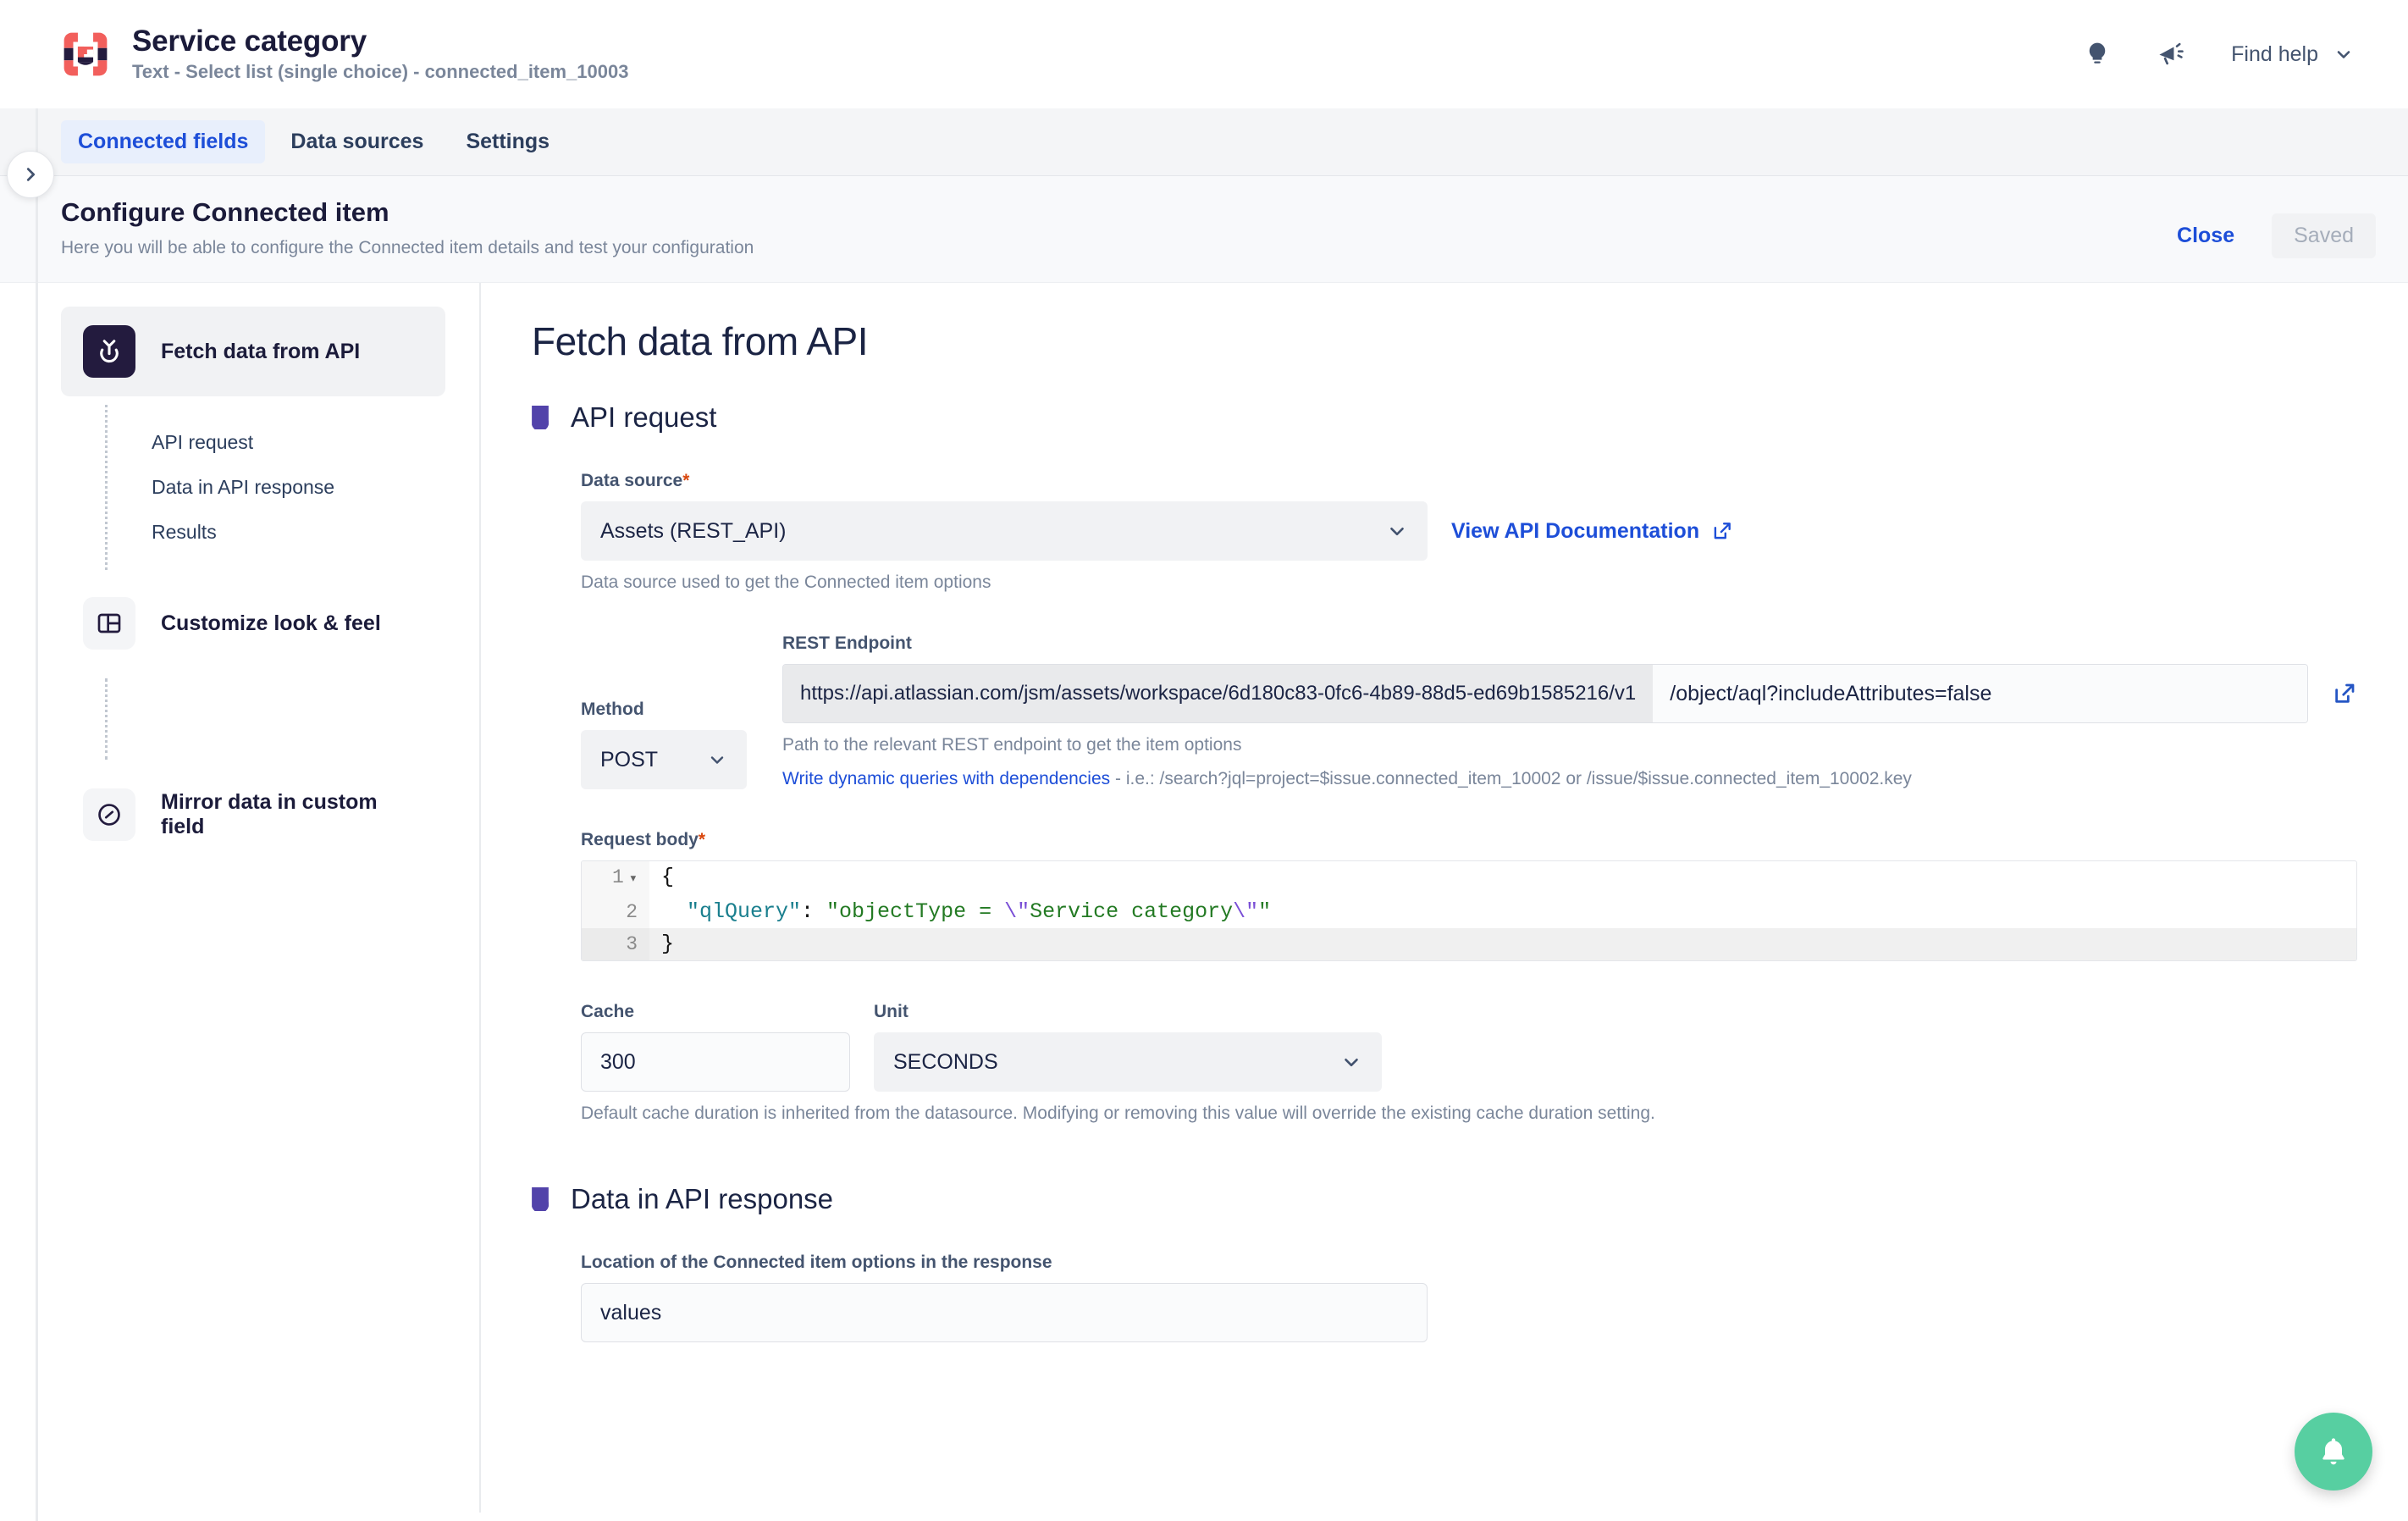 The image size is (2408, 1521). I want to click on tab-connected-fields: Connected fields, so click(163, 142).